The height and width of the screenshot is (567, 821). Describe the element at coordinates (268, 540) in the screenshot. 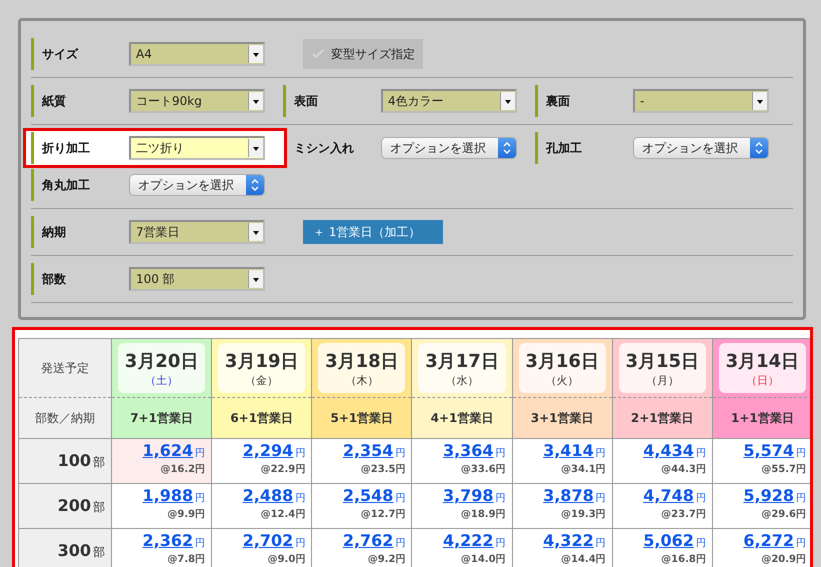

I see `price-link: 2,702` at that location.